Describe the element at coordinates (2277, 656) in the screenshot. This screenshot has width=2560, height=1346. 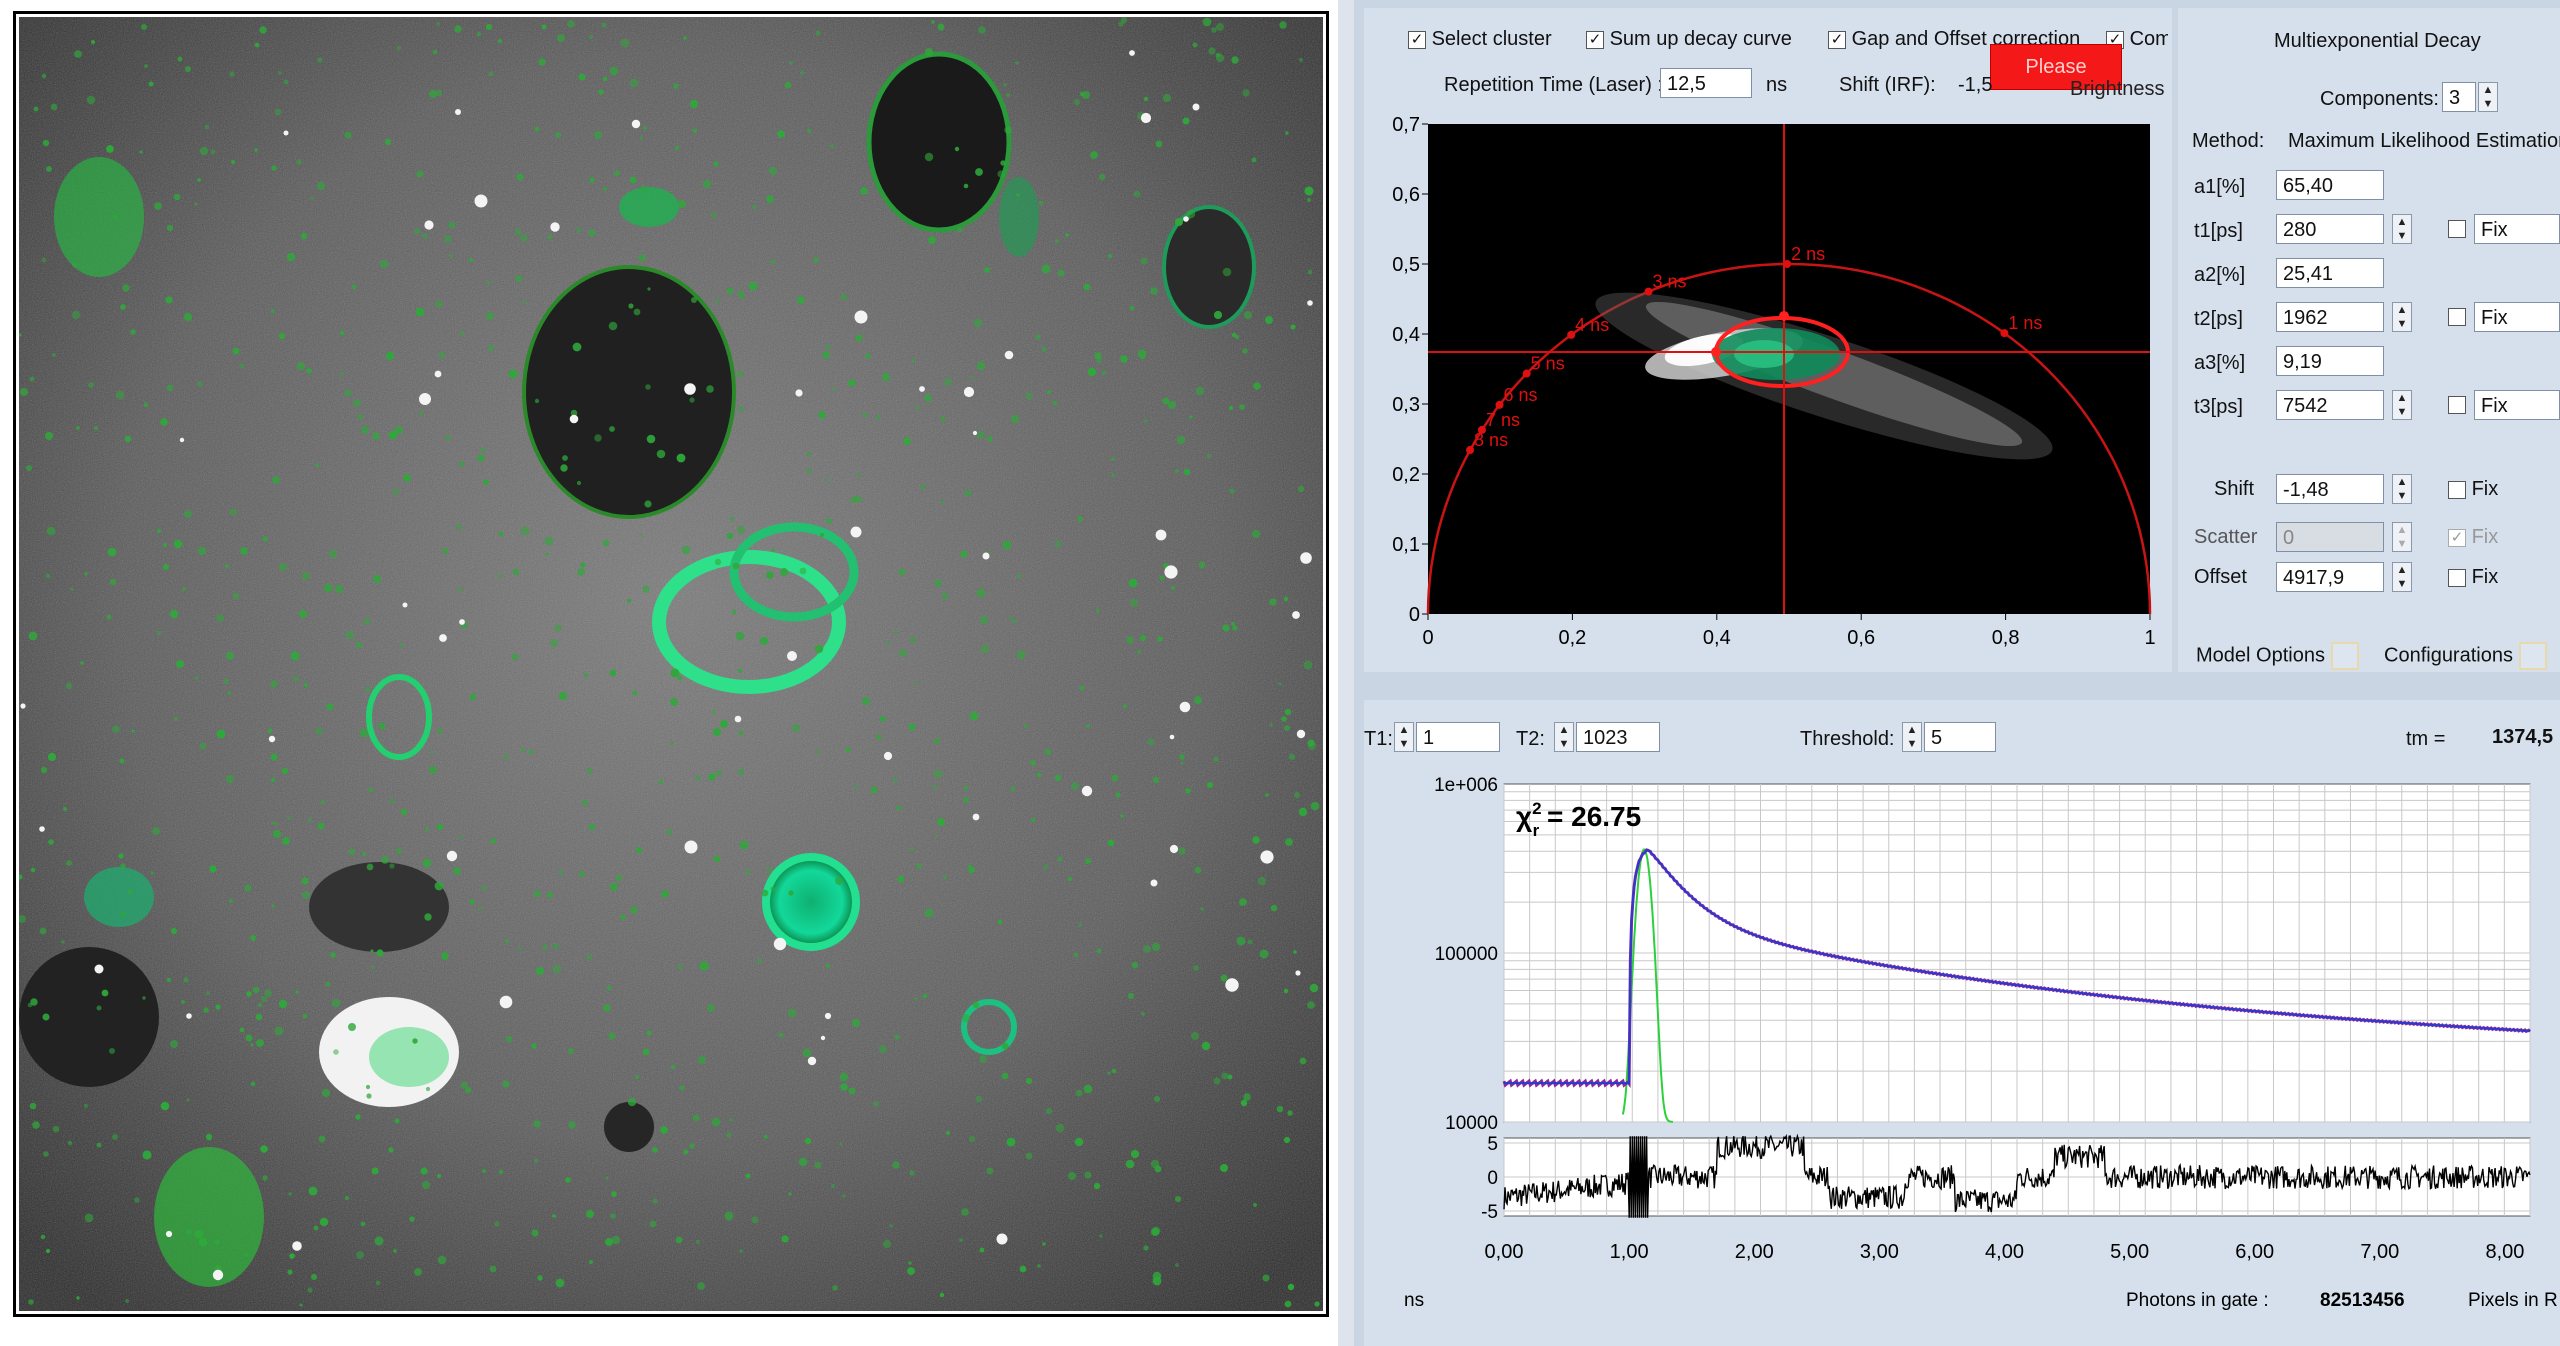
I see `model-options-button: Model Options` at that location.